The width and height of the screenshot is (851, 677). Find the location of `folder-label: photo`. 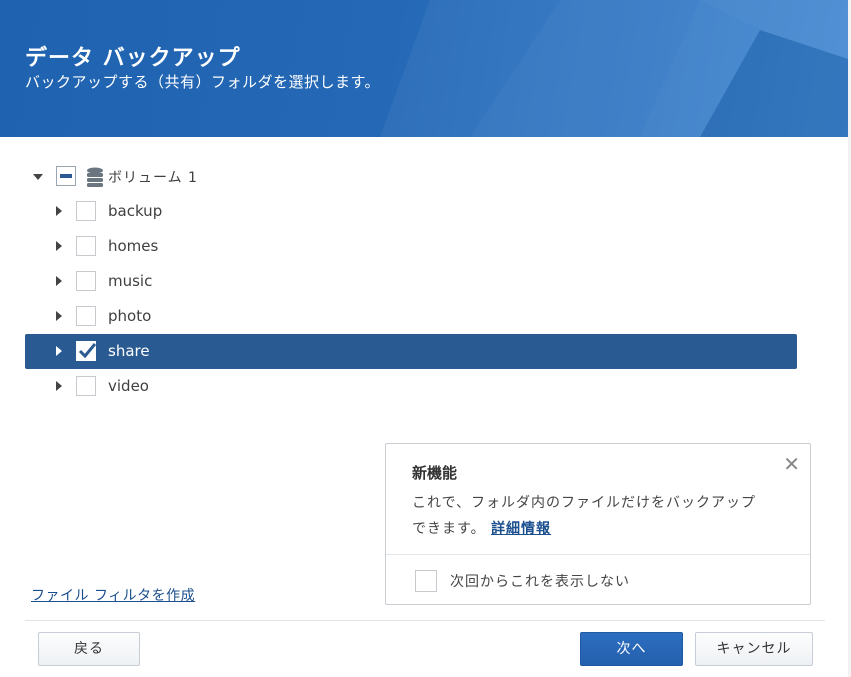

folder-label: photo is located at coordinates (130, 316).